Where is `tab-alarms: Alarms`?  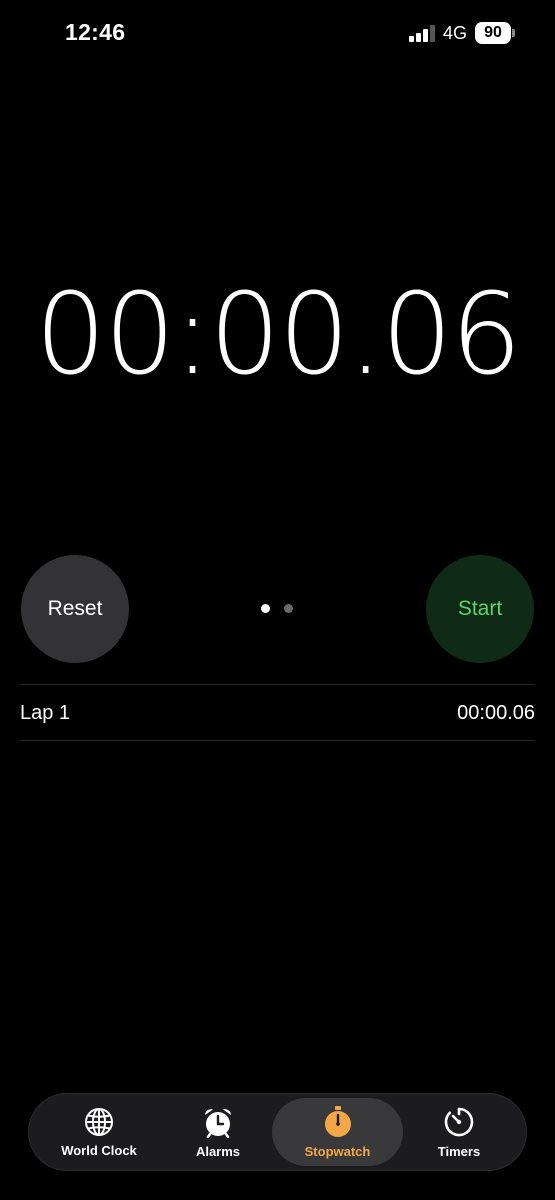 tab-alarms: Alarms is located at coordinates (218, 1132).